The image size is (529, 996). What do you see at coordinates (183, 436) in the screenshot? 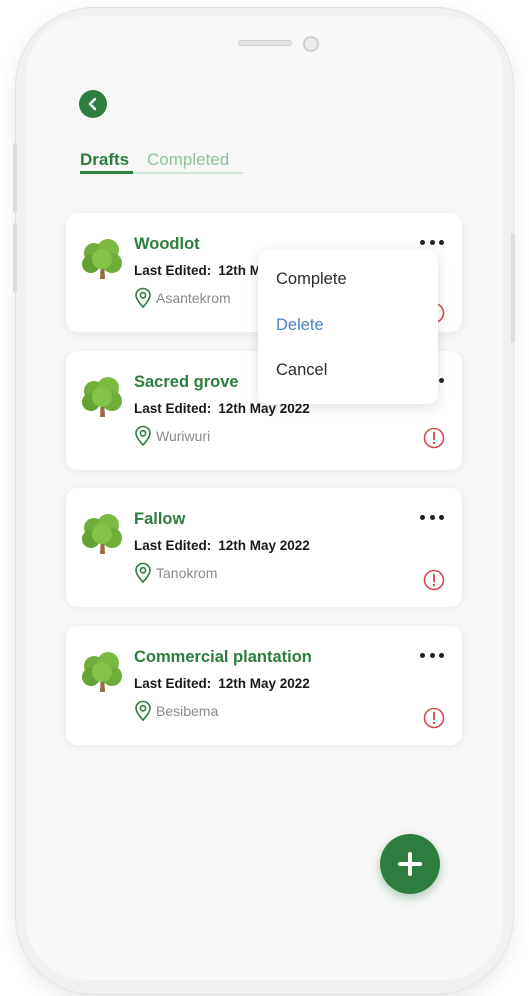
I see `location-text: Wuriwuri` at bounding box center [183, 436].